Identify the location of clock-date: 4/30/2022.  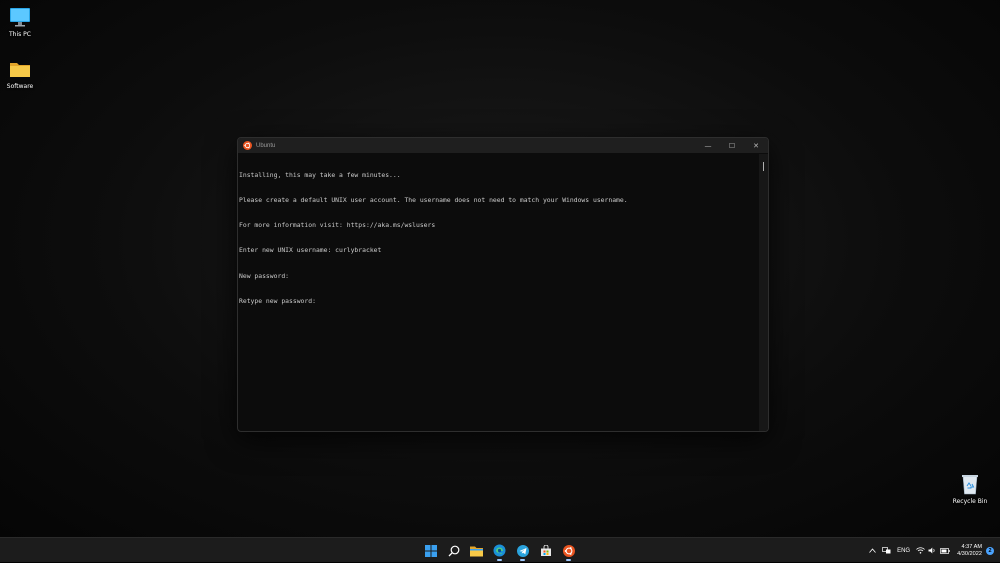
(969, 553).